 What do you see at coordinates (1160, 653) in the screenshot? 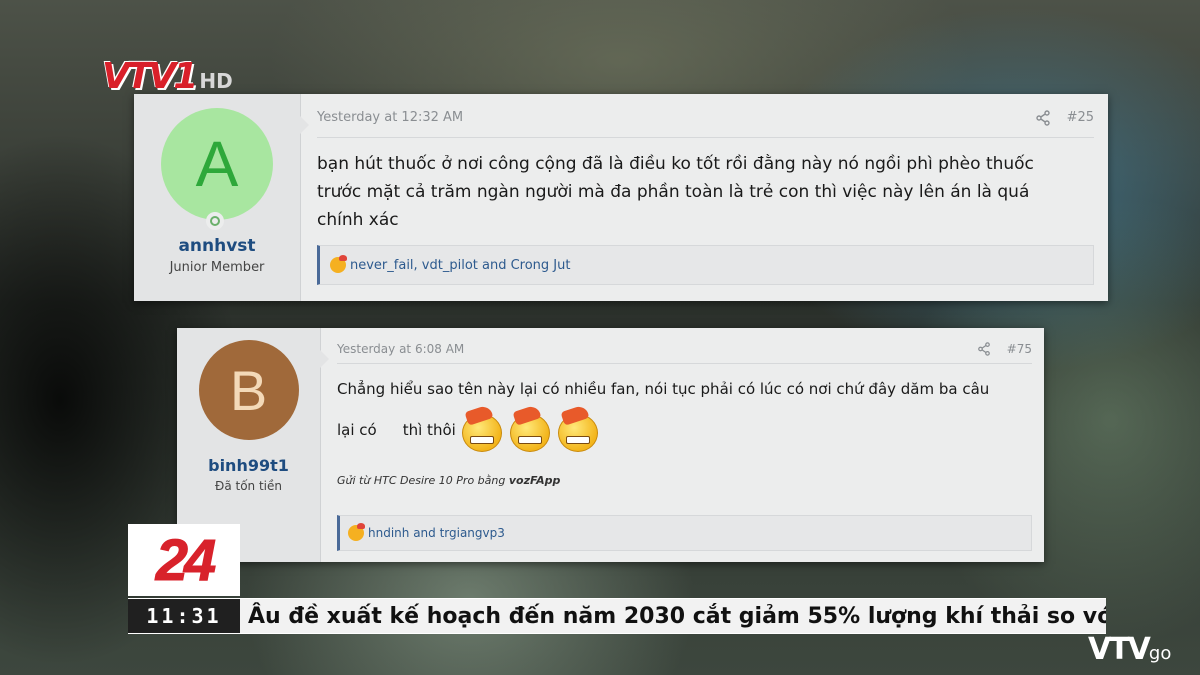
I see `watermark-suffix: go` at bounding box center [1160, 653].